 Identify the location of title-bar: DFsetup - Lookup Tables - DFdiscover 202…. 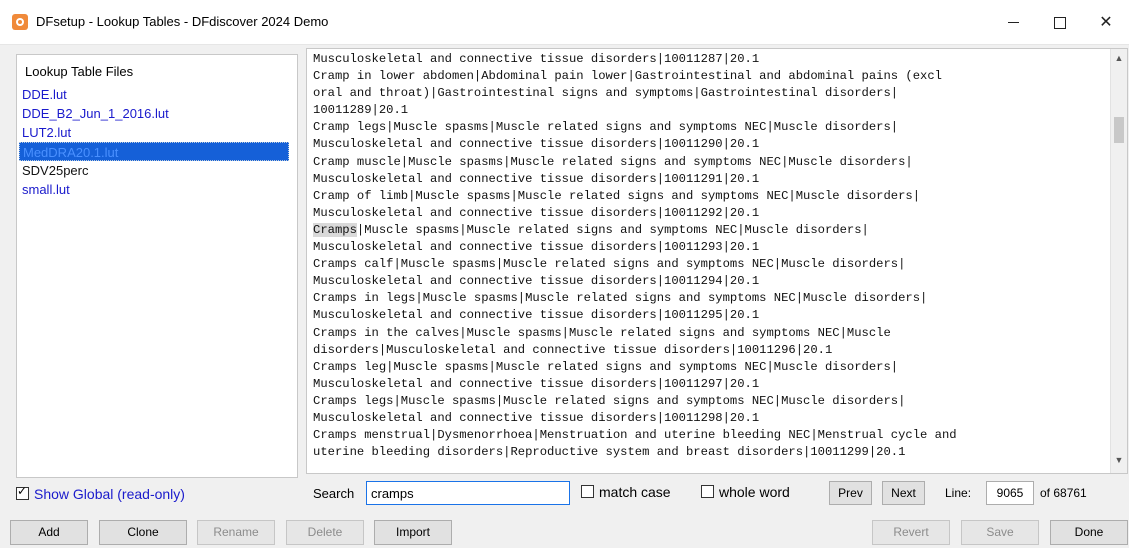
(564, 22).